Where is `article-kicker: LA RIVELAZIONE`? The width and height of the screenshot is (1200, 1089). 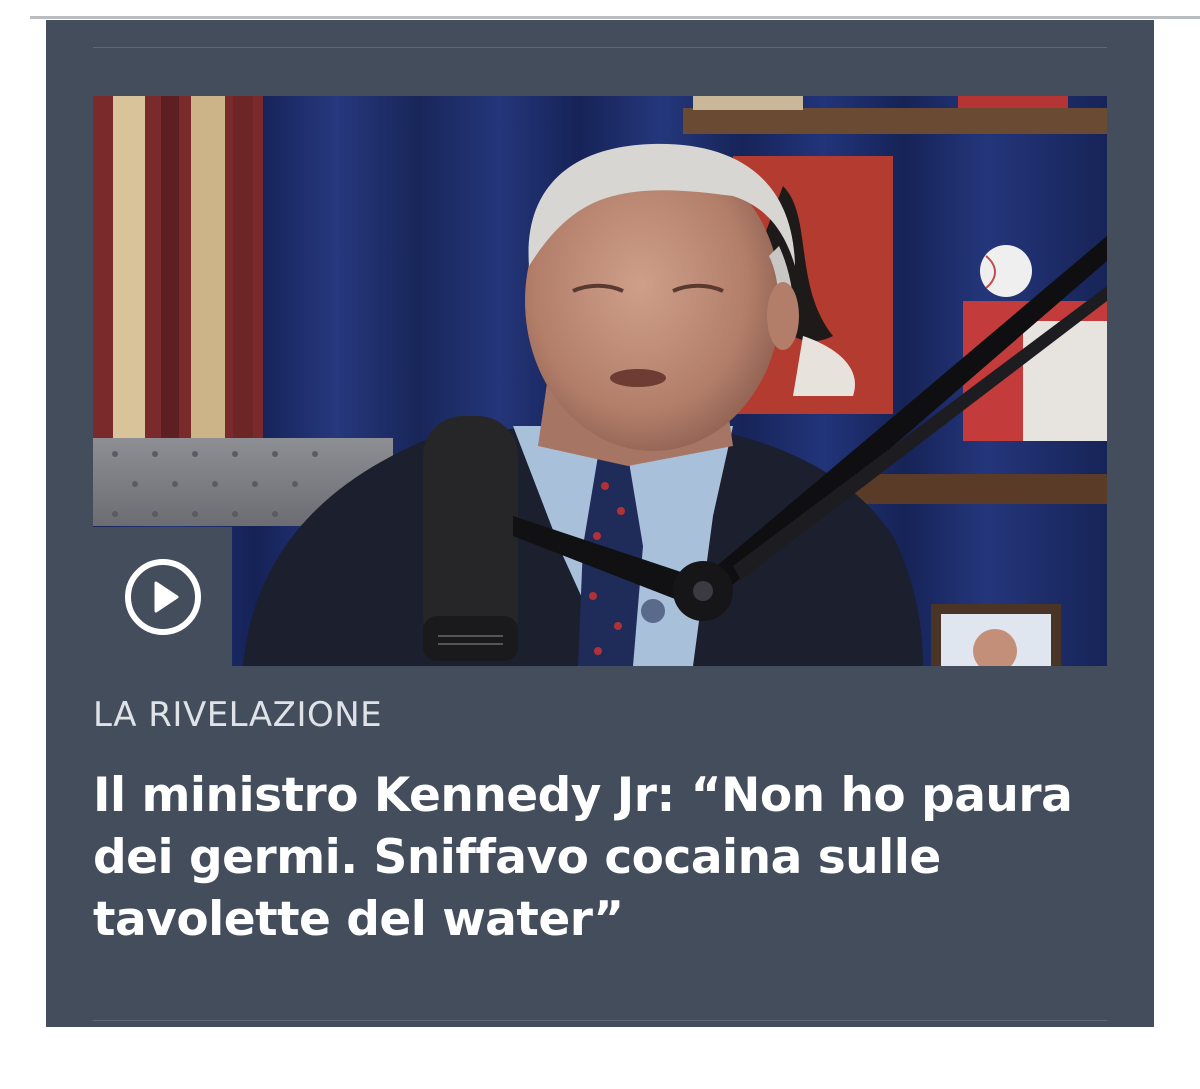 article-kicker: LA RIVELAZIONE is located at coordinates (238, 715).